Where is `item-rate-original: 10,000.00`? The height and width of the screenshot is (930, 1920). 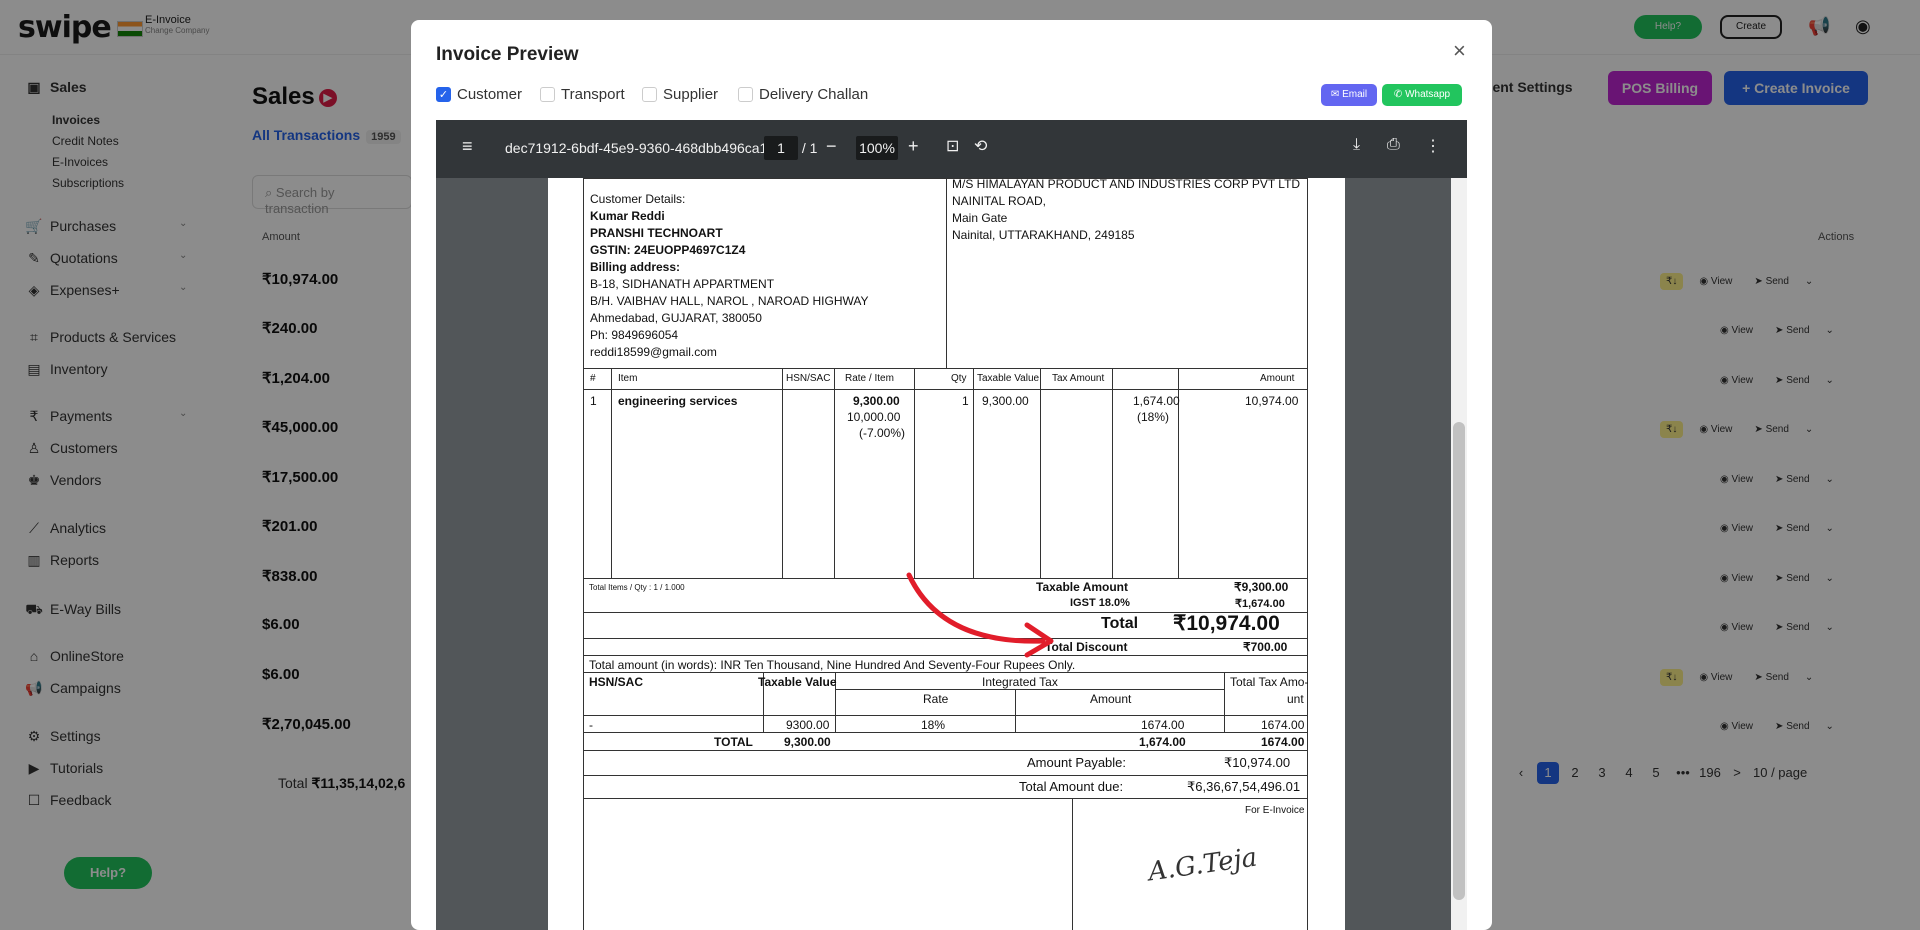
item-rate-original: 10,000.00 is located at coordinates (874, 417).